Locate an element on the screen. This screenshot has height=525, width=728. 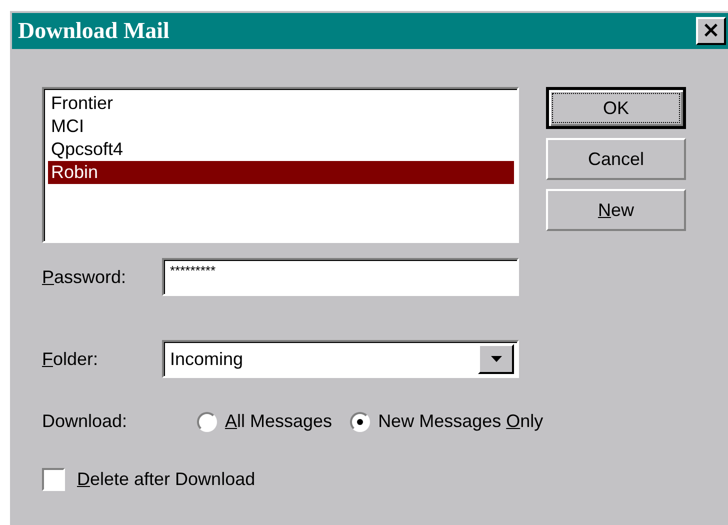
checkbox is located at coordinates (53, 479).